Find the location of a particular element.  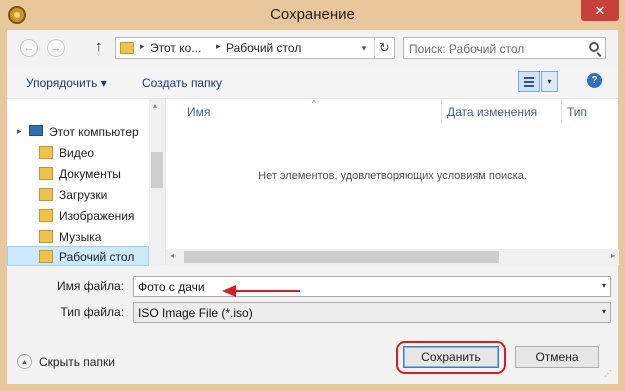

tree-item-label: Музыка is located at coordinates (80, 237).